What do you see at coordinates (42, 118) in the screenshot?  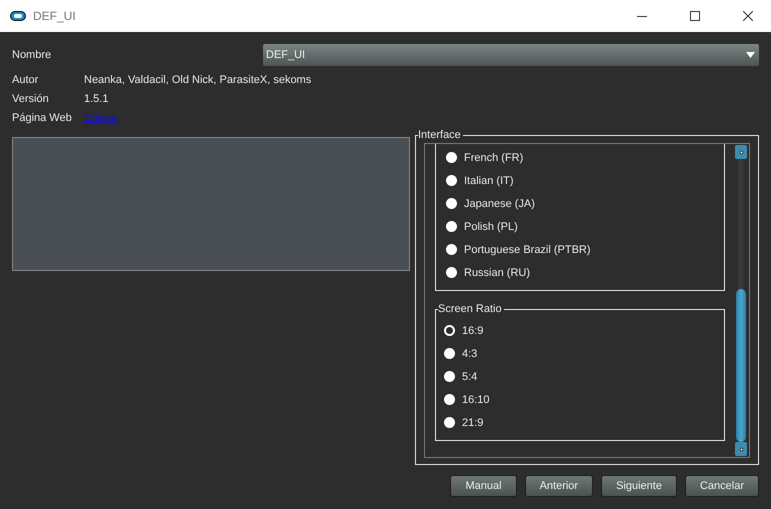 I see `field-label: Página Web` at bounding box center [42, 118].